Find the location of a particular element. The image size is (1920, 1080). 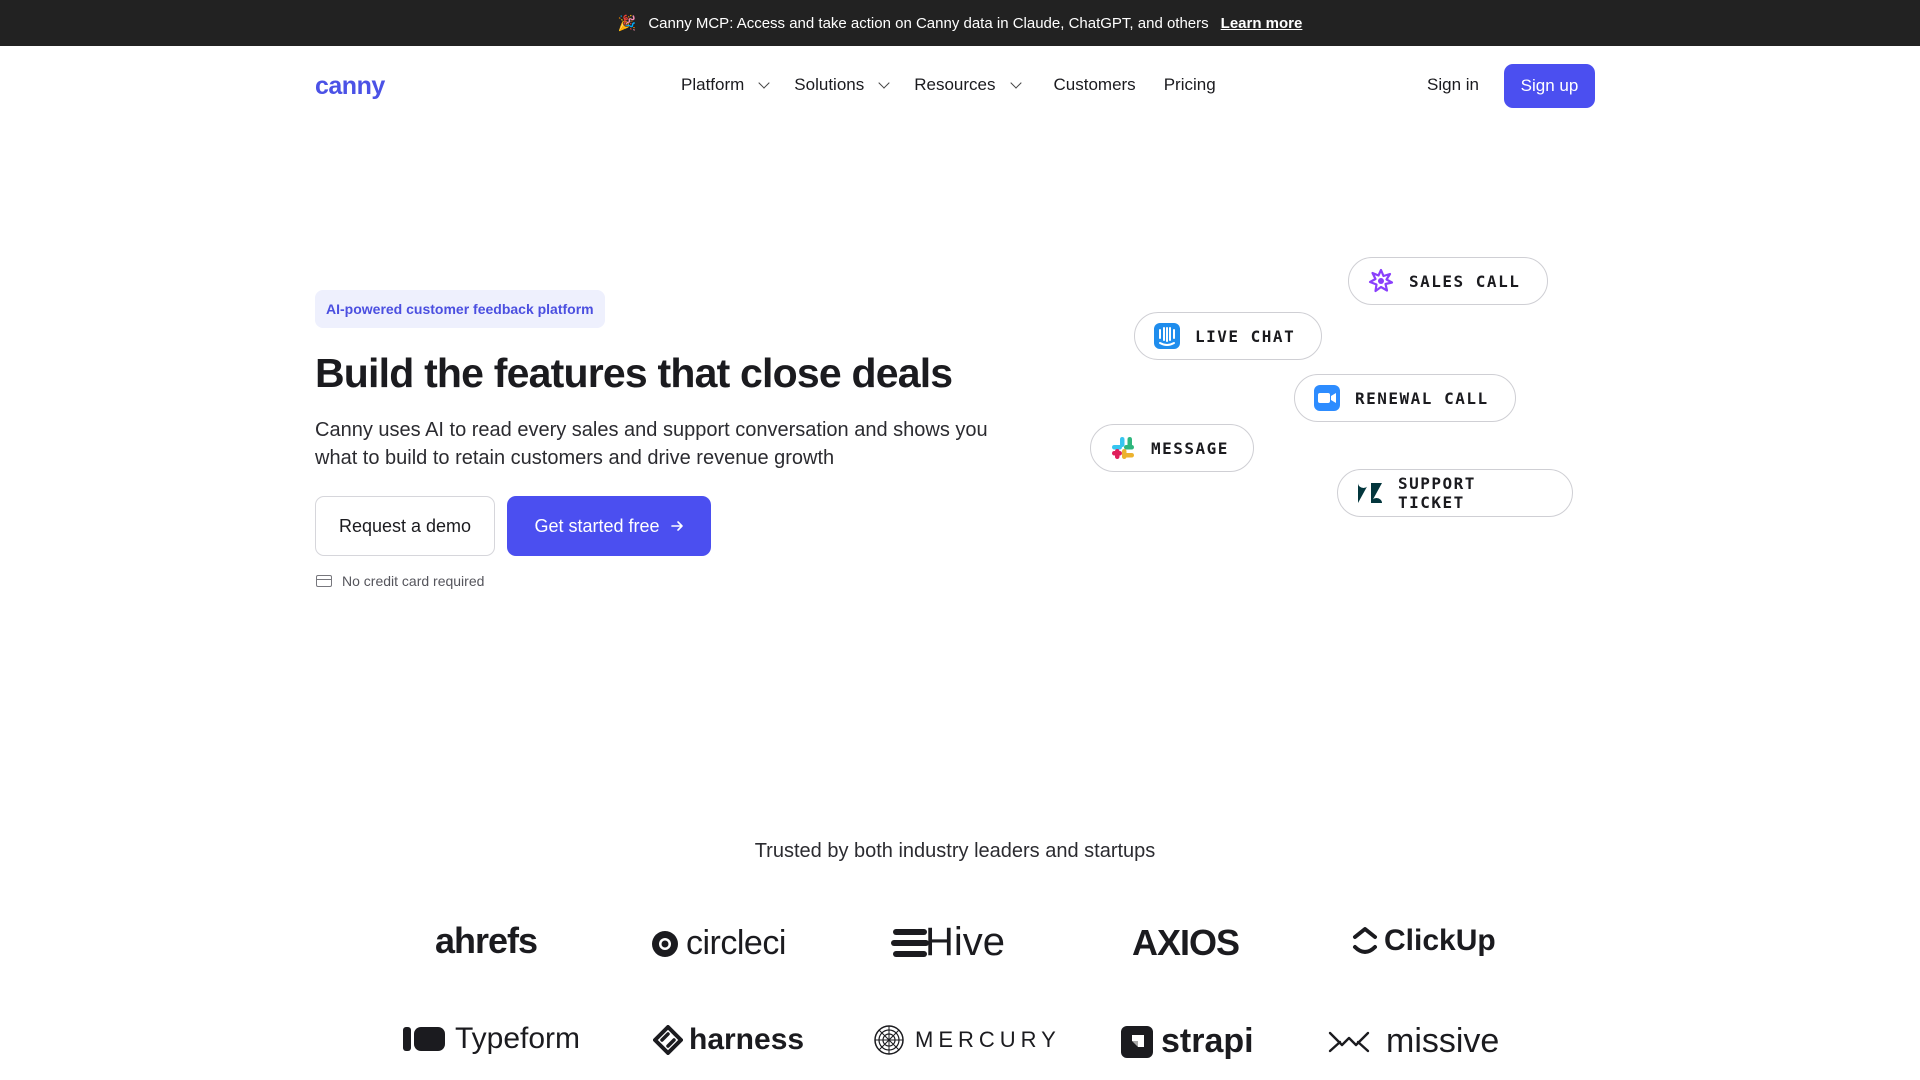

nav-customers: Customers is located at coordinates (1095, 85).